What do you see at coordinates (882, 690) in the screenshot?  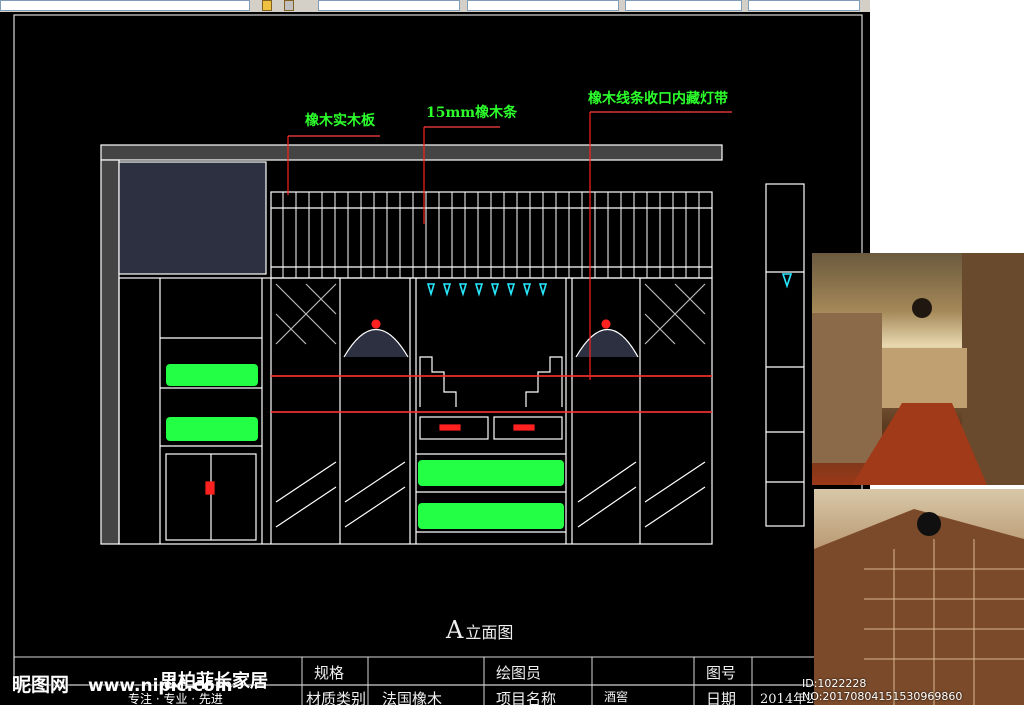 I see `watermark-id: ID:1022228 NO:20170804151530969860` at bounding box center [882, 690].